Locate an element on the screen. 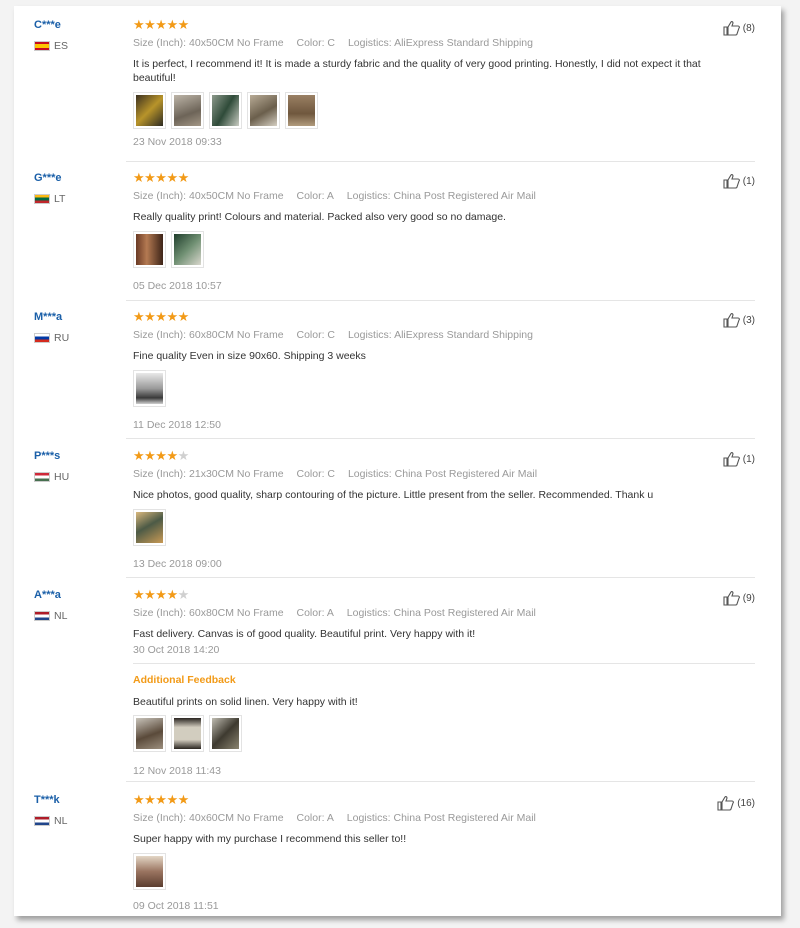 Image resolution: width=800 pixels, height=928 pixels. reviewer-country: HU is located at coordinates (51, 477).